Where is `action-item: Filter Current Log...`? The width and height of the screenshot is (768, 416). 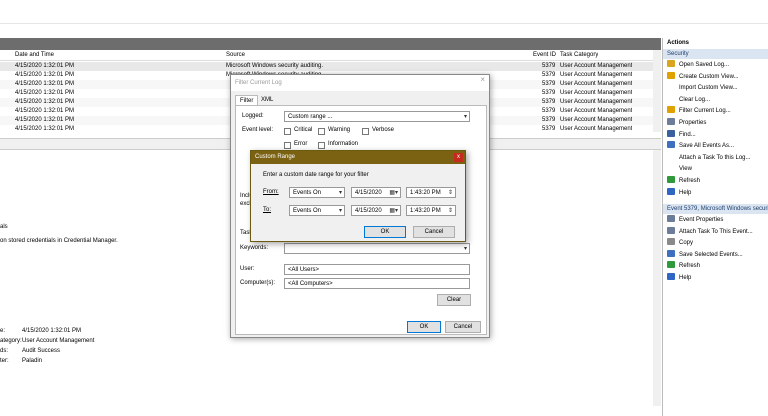 action-item: Filter Current Log... is located at coordinates (717, 111).